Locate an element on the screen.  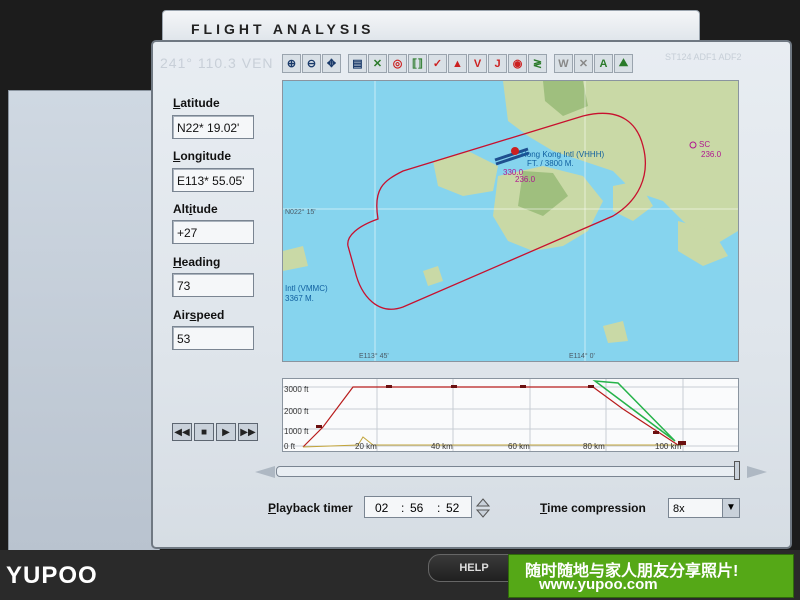
ndb-button: ⟦⟧ is located at coordinates (417, 63).